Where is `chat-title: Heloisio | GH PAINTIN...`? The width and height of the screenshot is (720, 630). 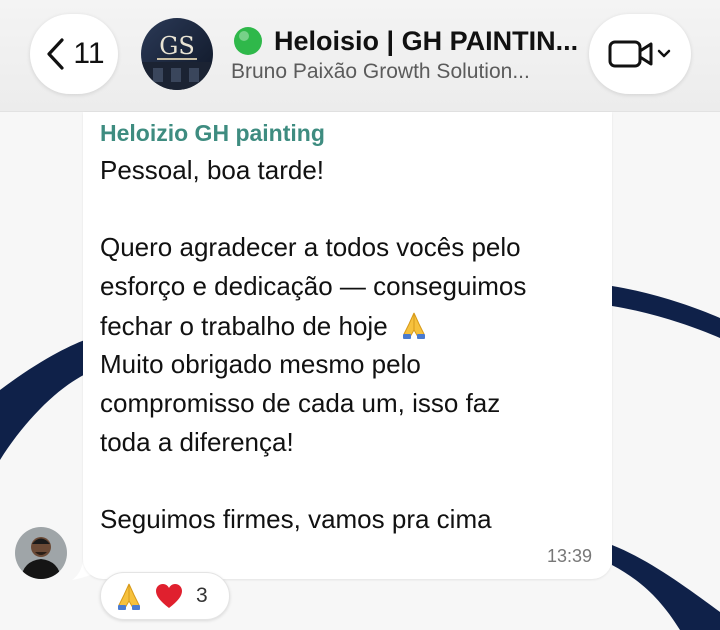 chat-title: Heloisio | GH PAINTIN... is located at coordinates (426, 41).